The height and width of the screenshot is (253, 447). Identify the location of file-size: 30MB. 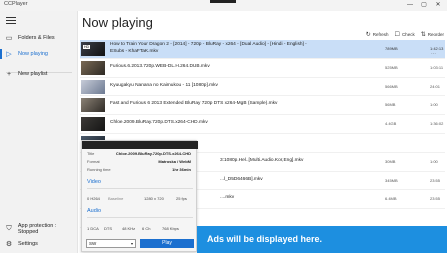
(390, 161).